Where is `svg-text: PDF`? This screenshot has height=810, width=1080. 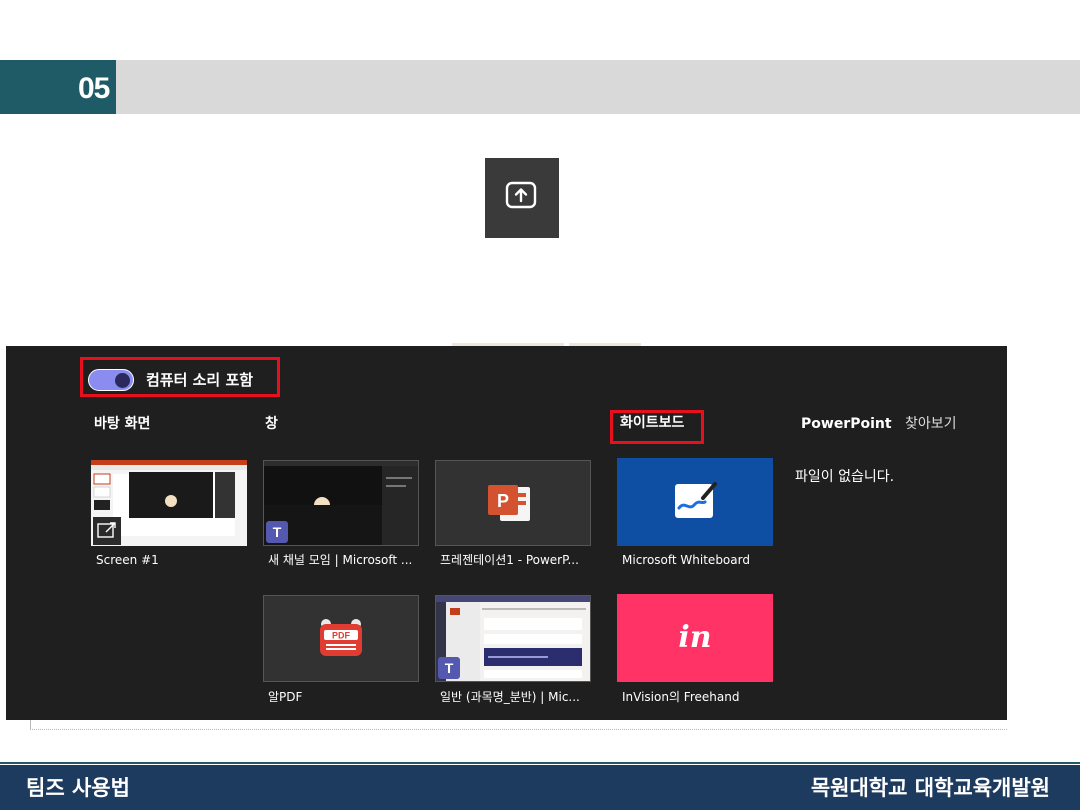 svg-text: PDF is located at coordinates (341, 636).